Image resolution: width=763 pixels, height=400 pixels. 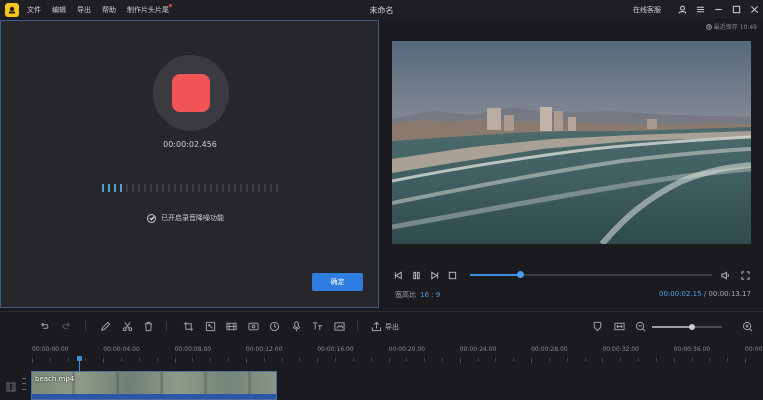 I want to click on total-time: 00:00:13.17, so click(x=729, y=294).